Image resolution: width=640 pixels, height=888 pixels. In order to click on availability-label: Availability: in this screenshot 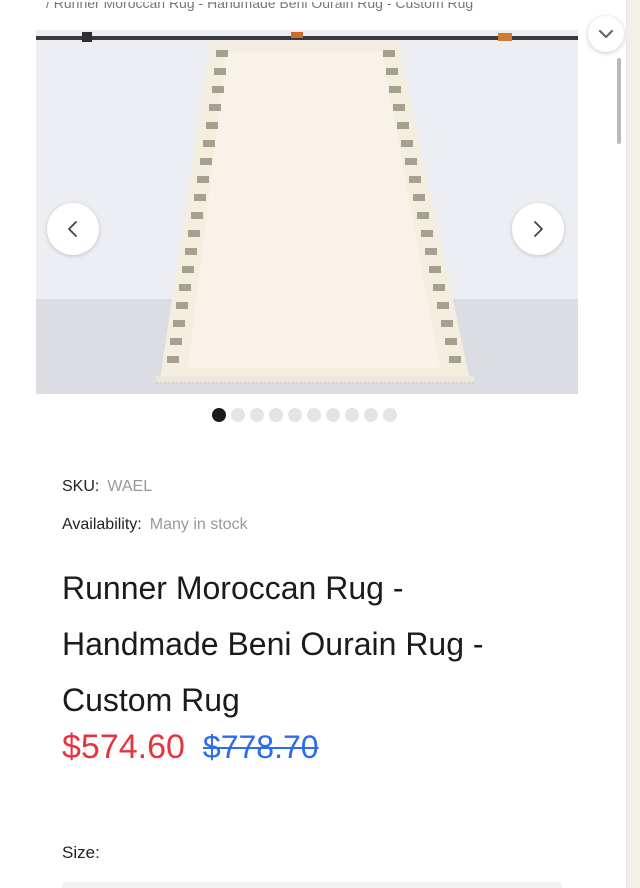, I will do `click(102, 524)`.